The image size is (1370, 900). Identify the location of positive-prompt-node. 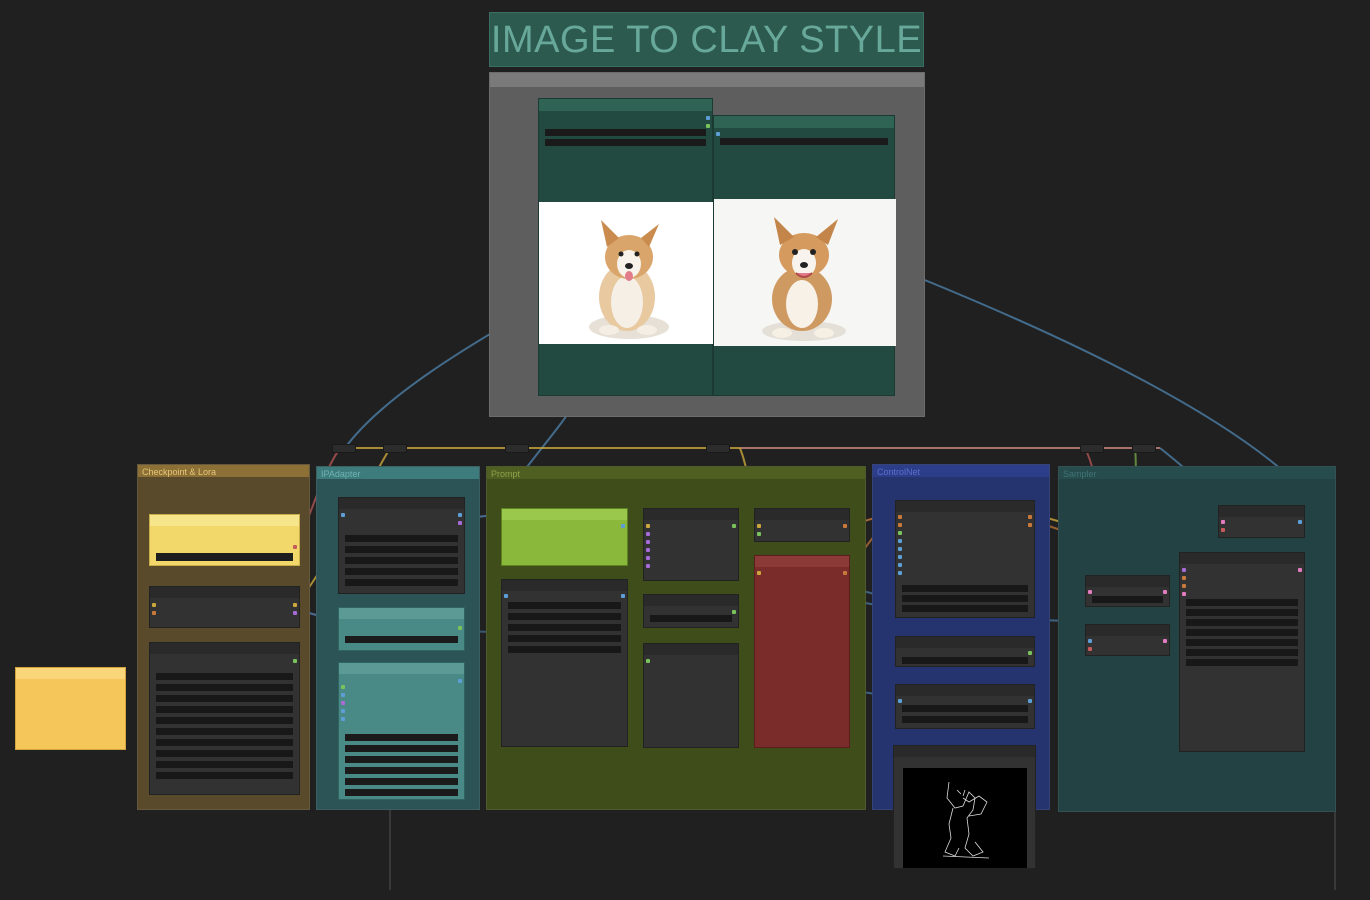
(802, 525).